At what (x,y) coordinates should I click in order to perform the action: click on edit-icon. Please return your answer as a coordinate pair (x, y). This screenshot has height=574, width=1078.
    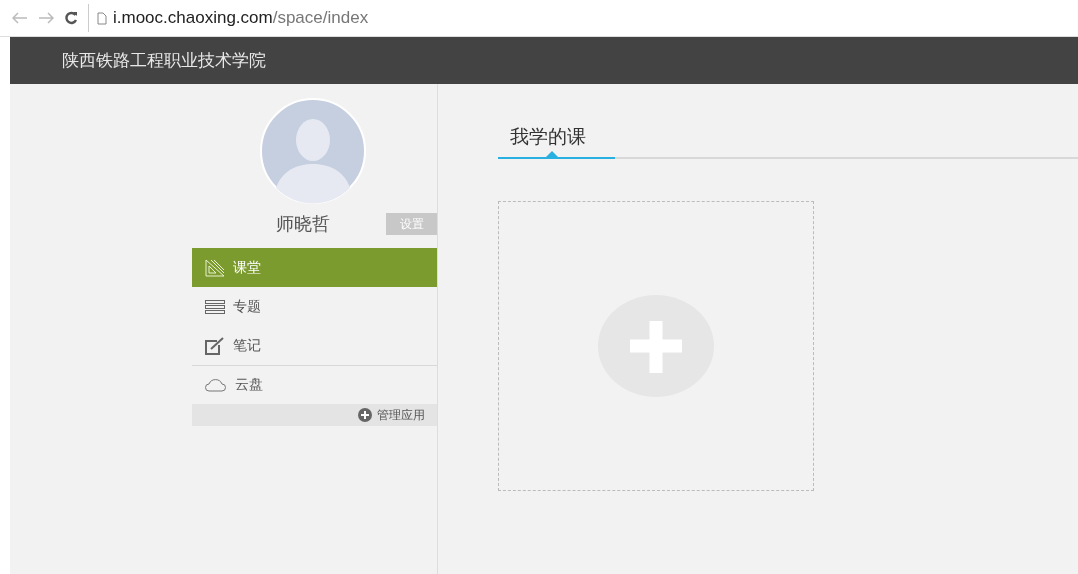
    Looking at the image, I should click on (215, 345).